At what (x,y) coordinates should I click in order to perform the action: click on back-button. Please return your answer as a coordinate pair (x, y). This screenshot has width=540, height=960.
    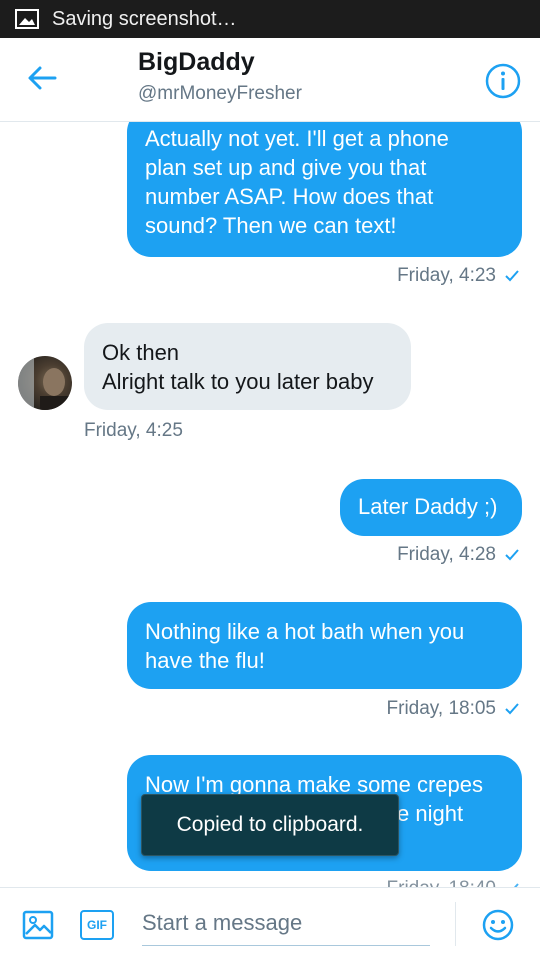
    Looking at the image, I should click on (42, 80).